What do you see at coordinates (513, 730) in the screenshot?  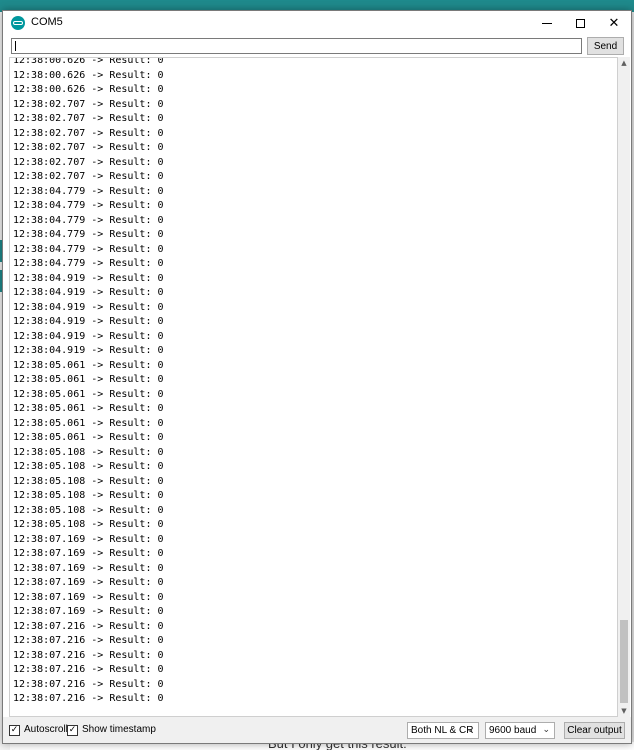 I see `baud-rate-value: 9600 baud` at bounding box center [513, 730].